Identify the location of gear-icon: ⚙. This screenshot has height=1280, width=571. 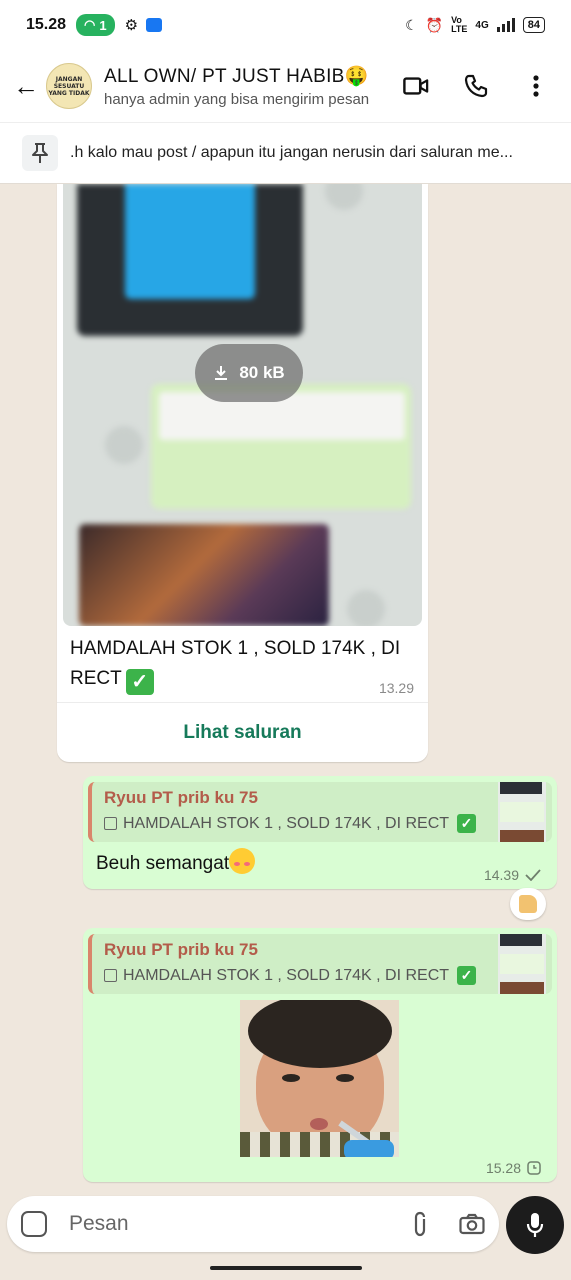
(131, 25).